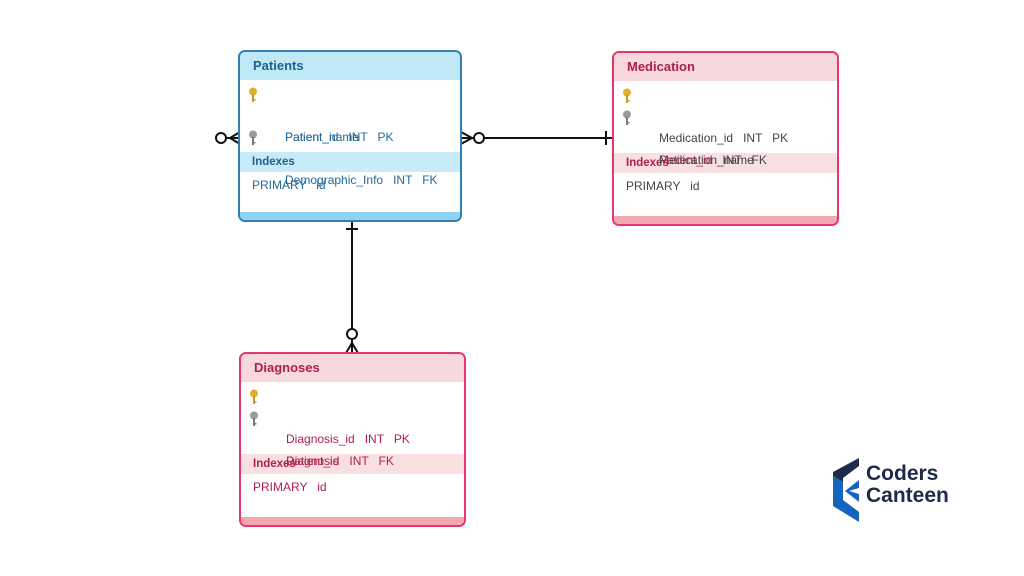 The width and height of the screenshot is (1024, 576). What do you see at coordinates (228, 138) in the screenshot?
I see `connector-patients-left` at bounding box center [228, 138].